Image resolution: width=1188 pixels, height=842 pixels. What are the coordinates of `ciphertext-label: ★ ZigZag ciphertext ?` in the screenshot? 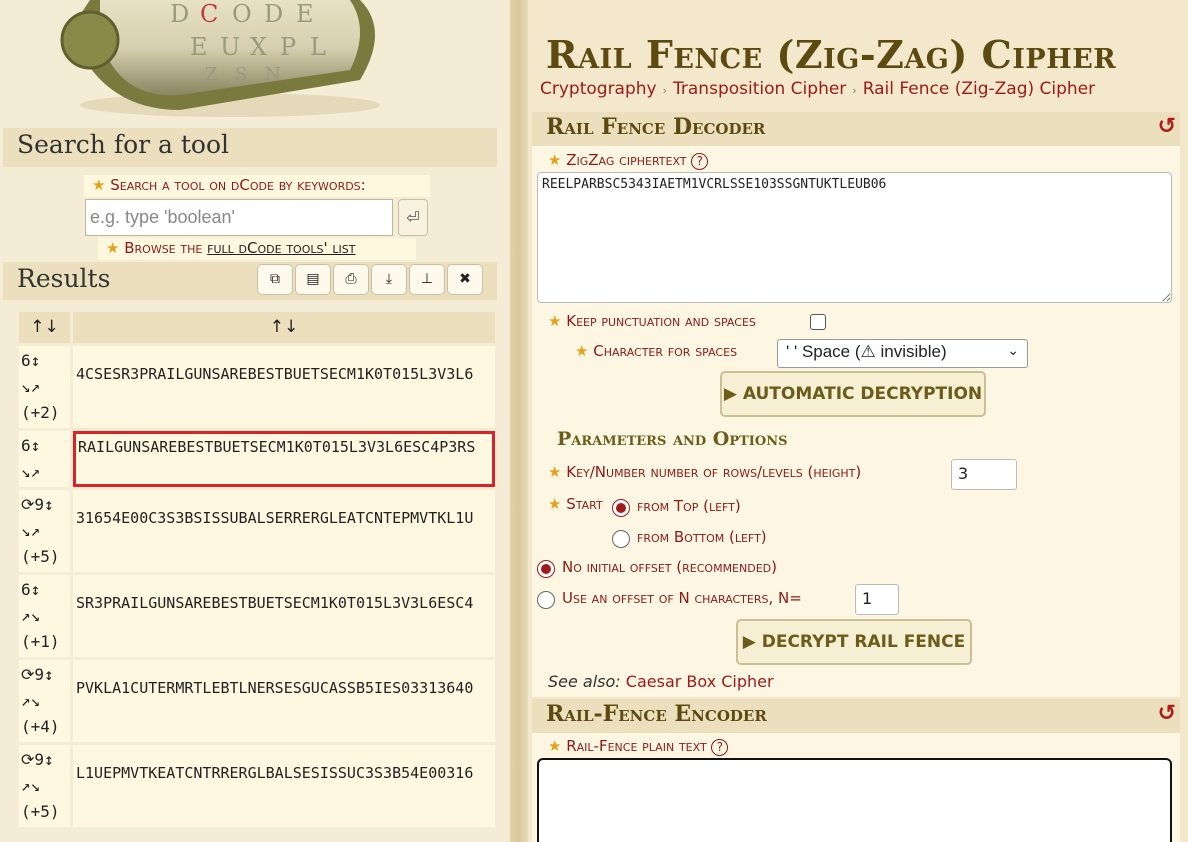 It's located at (628, 160).